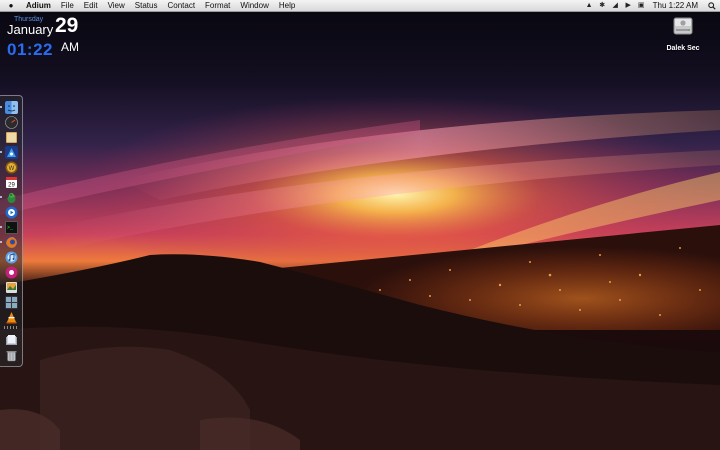 The width and height of the screenshot is (720, 450). I want to click on wifi-icon: ◢, so click(615, 5).